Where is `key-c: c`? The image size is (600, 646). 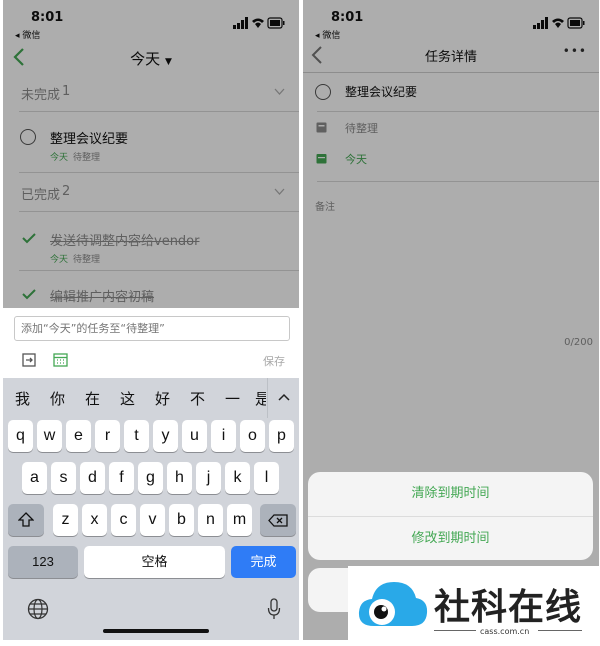 key-c: c is located at coordinates (123, 520).